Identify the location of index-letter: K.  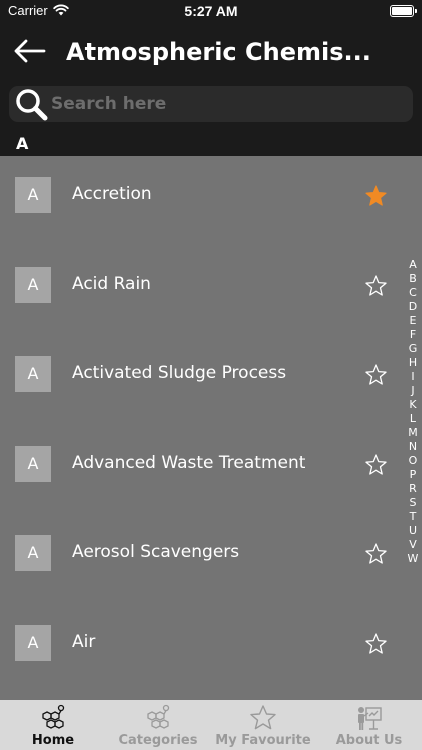
(413, 405).